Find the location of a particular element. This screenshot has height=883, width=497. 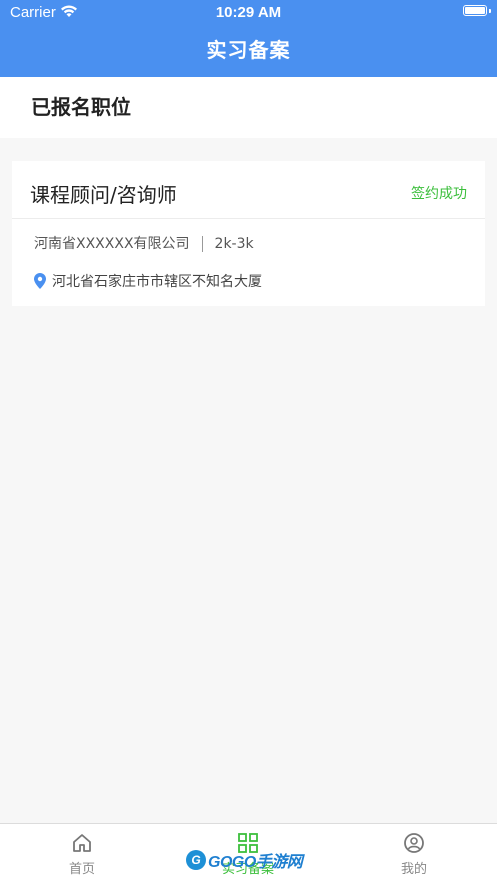

job-title: 课程顾问/咨询师 is located at coordinates (103, 195).